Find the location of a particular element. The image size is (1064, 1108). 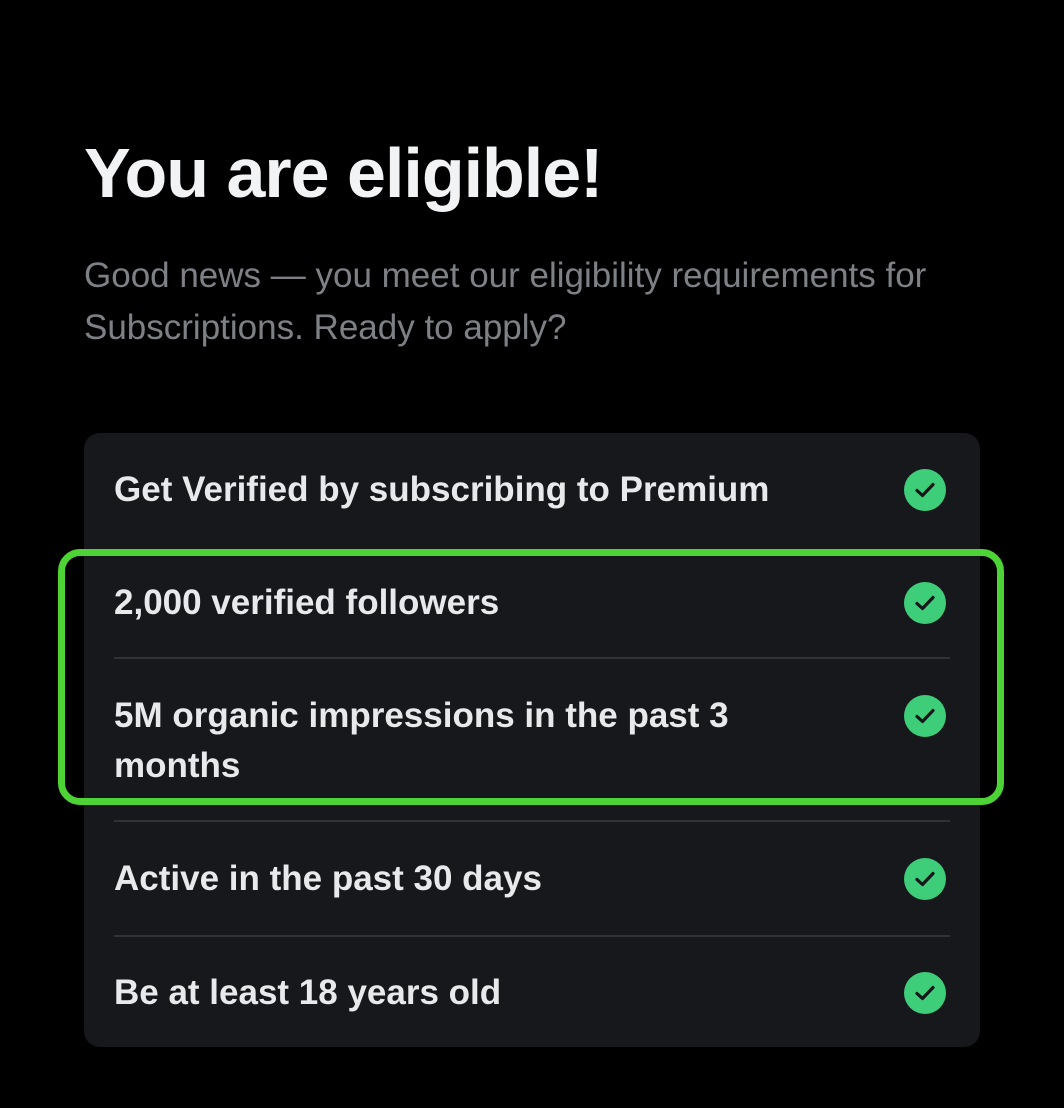

requirement-row-active: Active in the past 30 days is located at coordinates (532, 879).